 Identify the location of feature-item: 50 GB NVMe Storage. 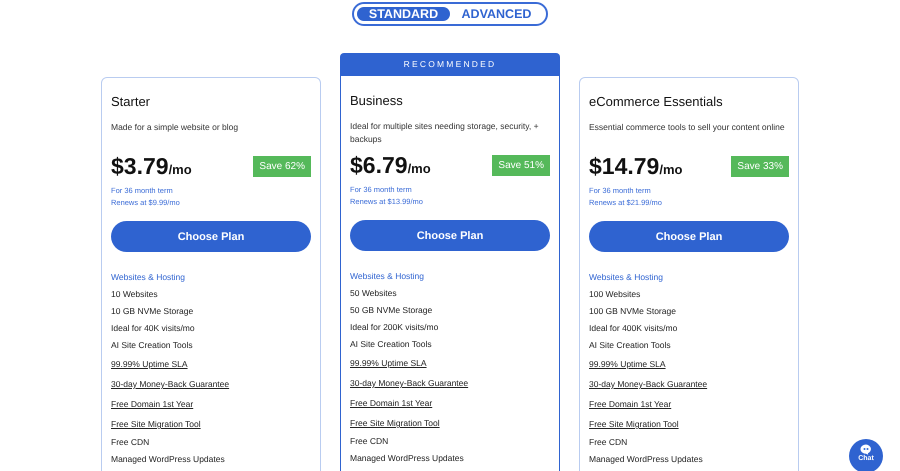
(391, 310).